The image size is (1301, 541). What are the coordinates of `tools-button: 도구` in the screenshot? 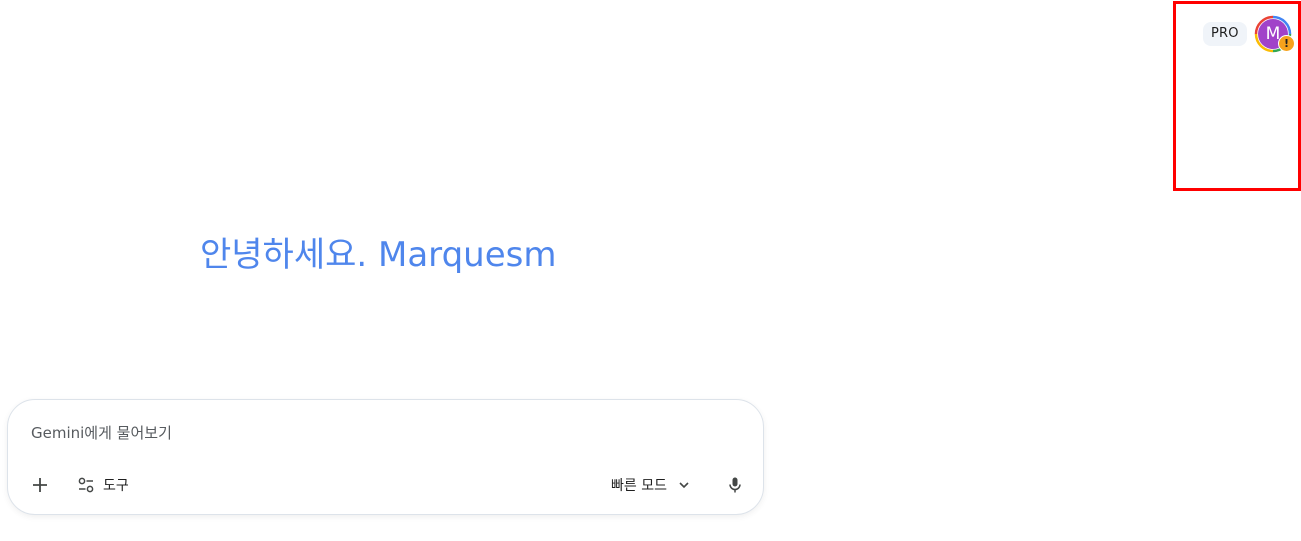 It's located at (103, 485).